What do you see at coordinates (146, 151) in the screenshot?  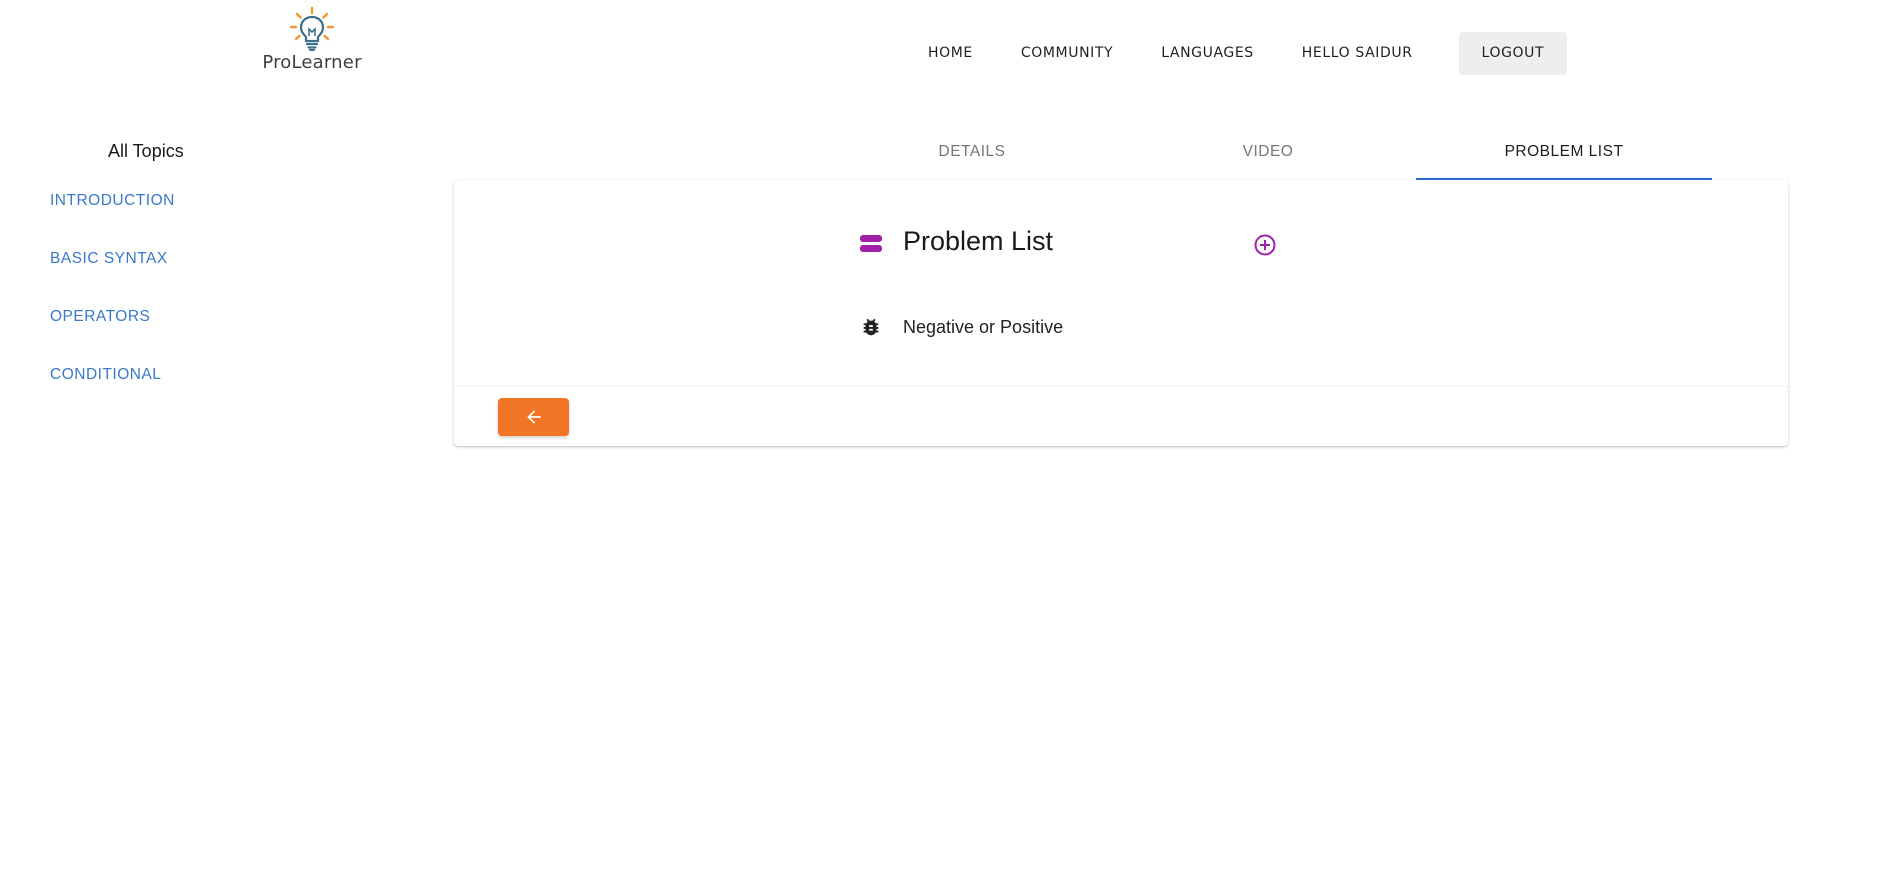 I see `sidebar-title: All Topics` at bounding box center [146, 151].